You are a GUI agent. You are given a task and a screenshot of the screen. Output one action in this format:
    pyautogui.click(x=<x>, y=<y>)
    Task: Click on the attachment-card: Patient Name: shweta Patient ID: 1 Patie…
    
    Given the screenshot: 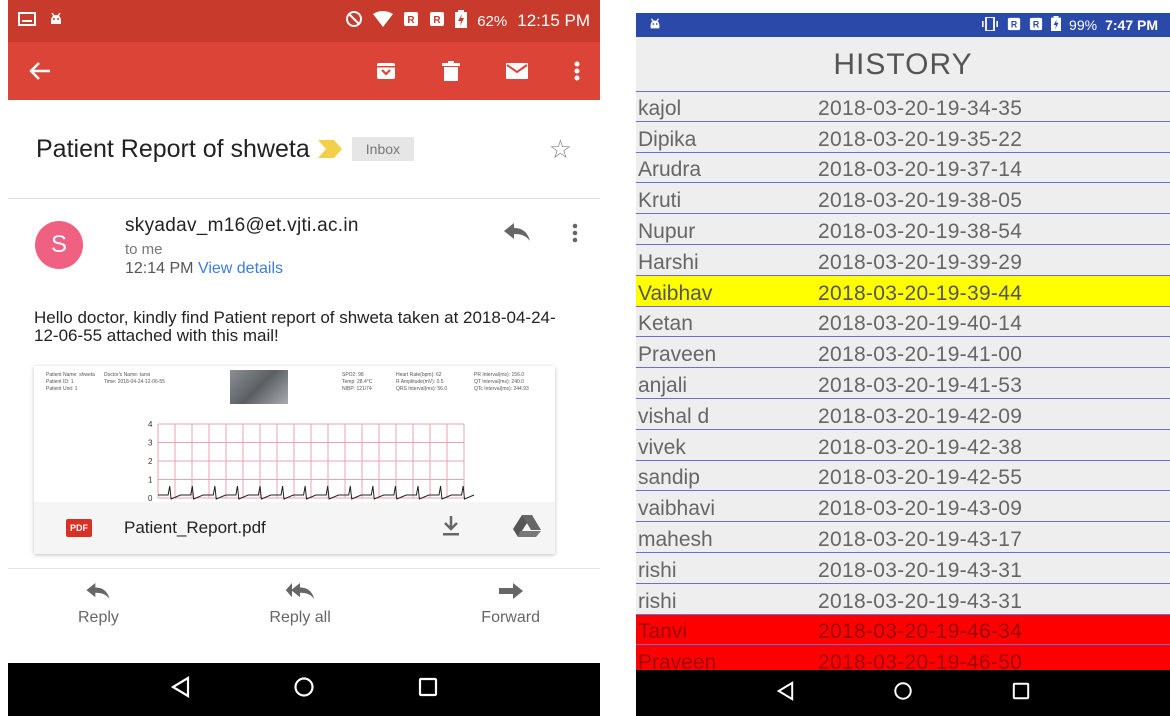 What is the action you would take?
    pyautogui.click(x=294, y=460)
    